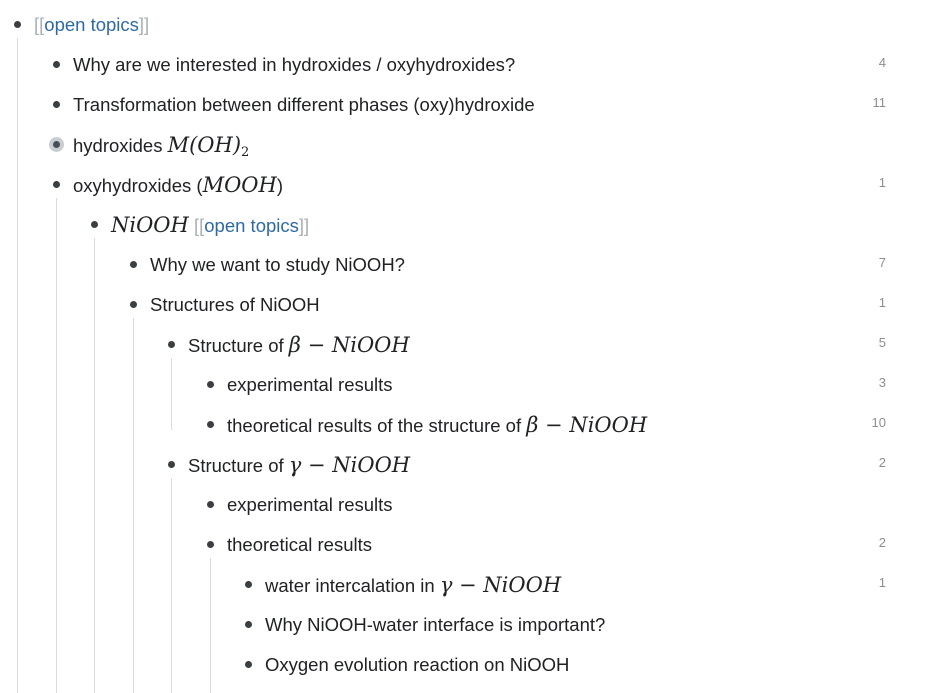 The height and width of the screenshot is (693, 932). I want to click on outline-item-text: Oxygen evolution reaction on NiOOH, so click(417, 665).